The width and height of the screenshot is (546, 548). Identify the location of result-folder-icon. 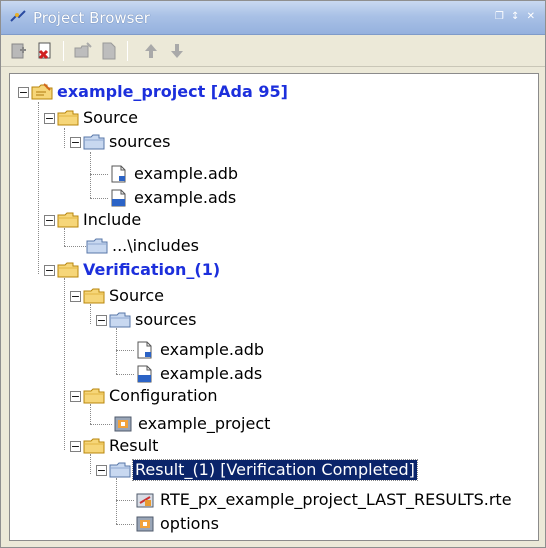
(120, 470).